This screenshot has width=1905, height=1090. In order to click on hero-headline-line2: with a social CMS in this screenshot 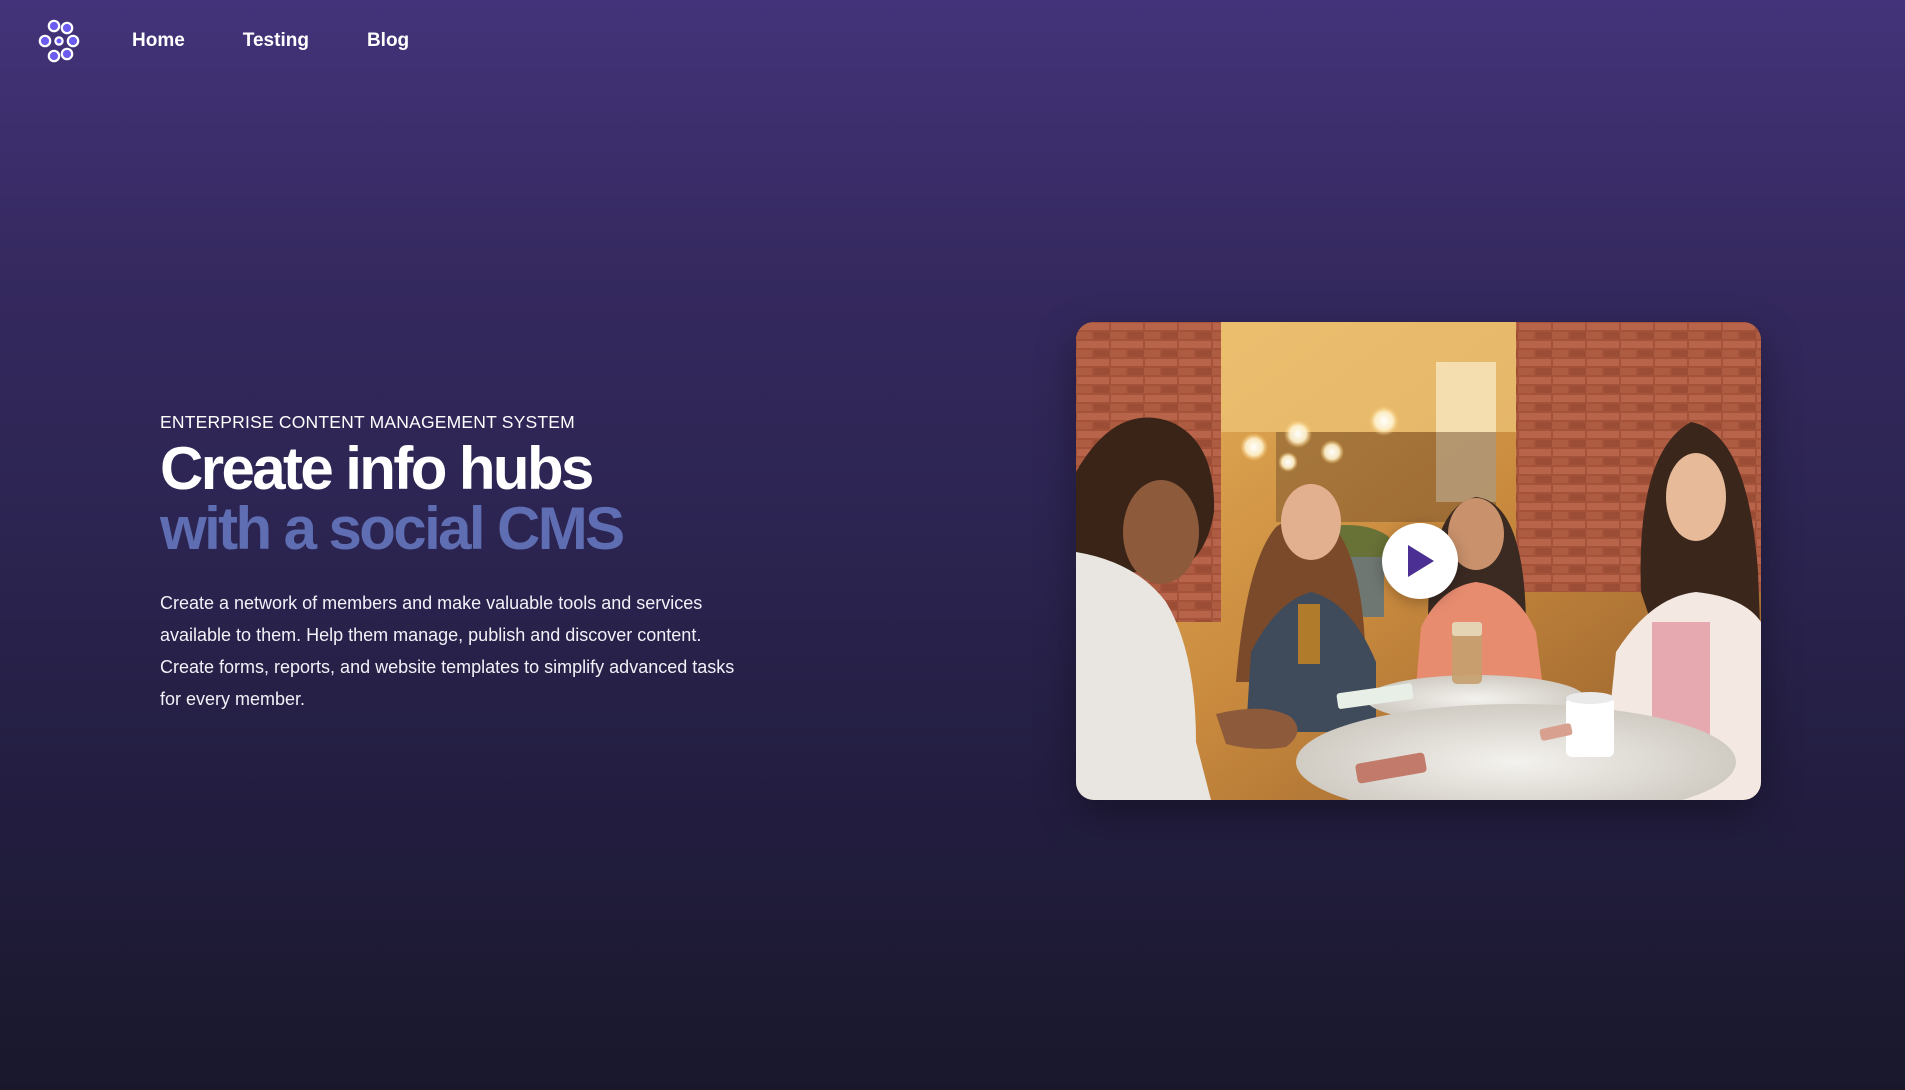, I will do `click(392, 528)`.